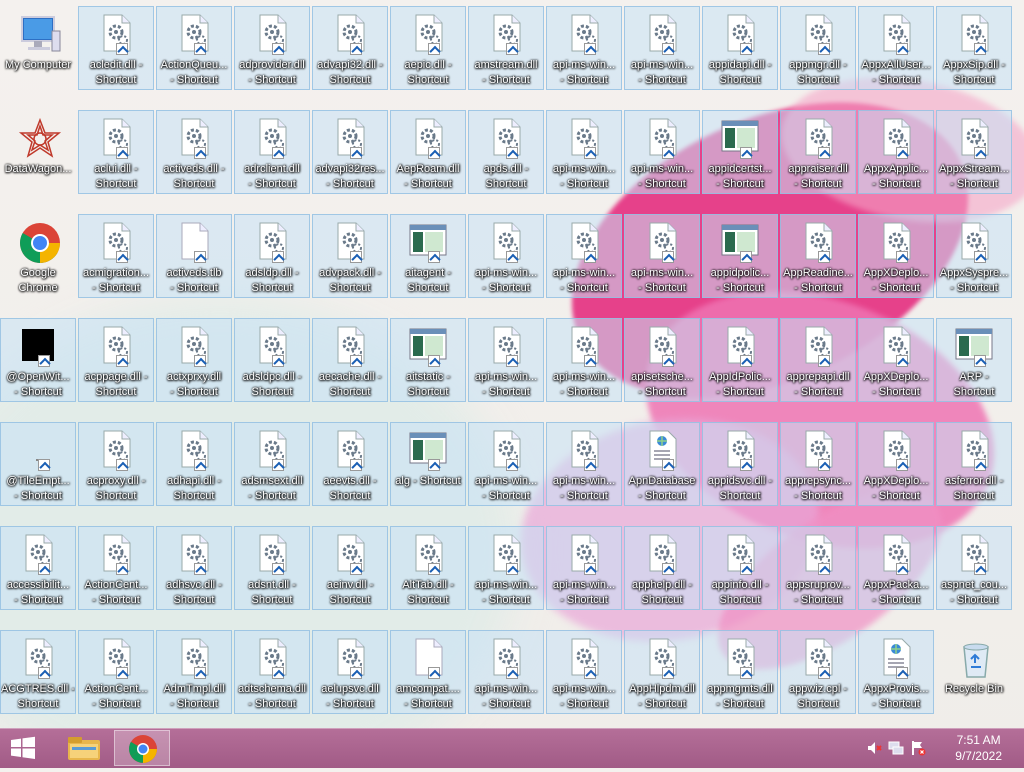 The width and height of the screenshot is (1024, 772). What do you see at coordinates (272, 568) in the screenshot?
I see `desktop-icon: adsnt.dll - Shortcut` at bounding box center [272, 568].